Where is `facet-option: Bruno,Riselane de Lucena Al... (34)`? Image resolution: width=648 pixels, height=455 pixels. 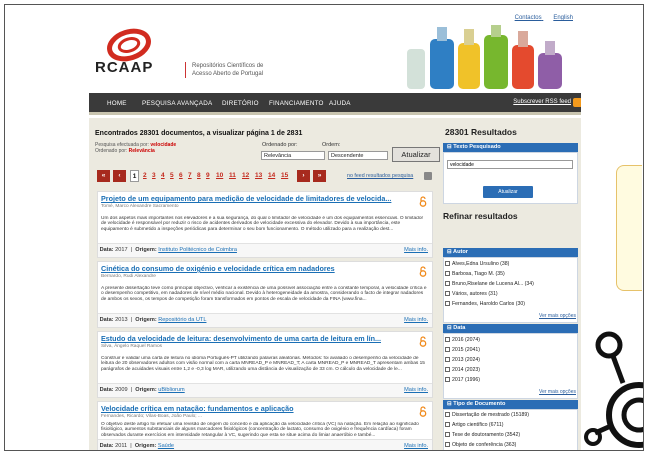 facet-option: Bruno,Riselane de Lucena Al... (34) is located at coordinates (489, 284).